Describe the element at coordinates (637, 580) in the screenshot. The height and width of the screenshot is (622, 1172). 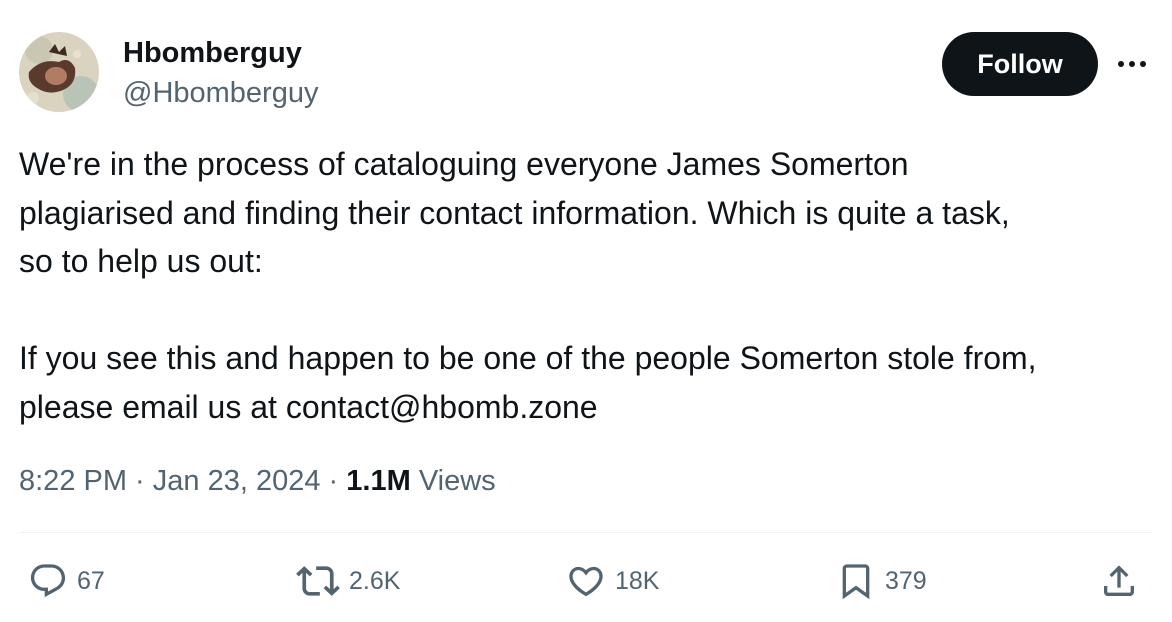
I see `like-count: 18K` at that location.